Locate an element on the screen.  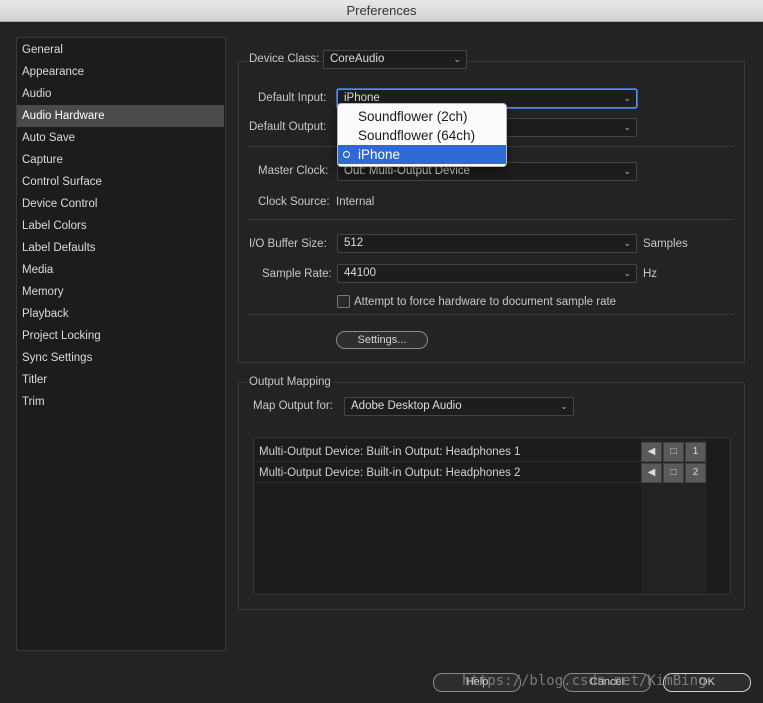
sidebar-item-media: Media is located at coordinates (120, 270).